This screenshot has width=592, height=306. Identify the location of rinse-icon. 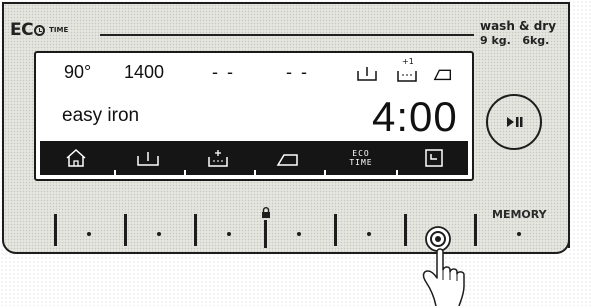
(218, 158).